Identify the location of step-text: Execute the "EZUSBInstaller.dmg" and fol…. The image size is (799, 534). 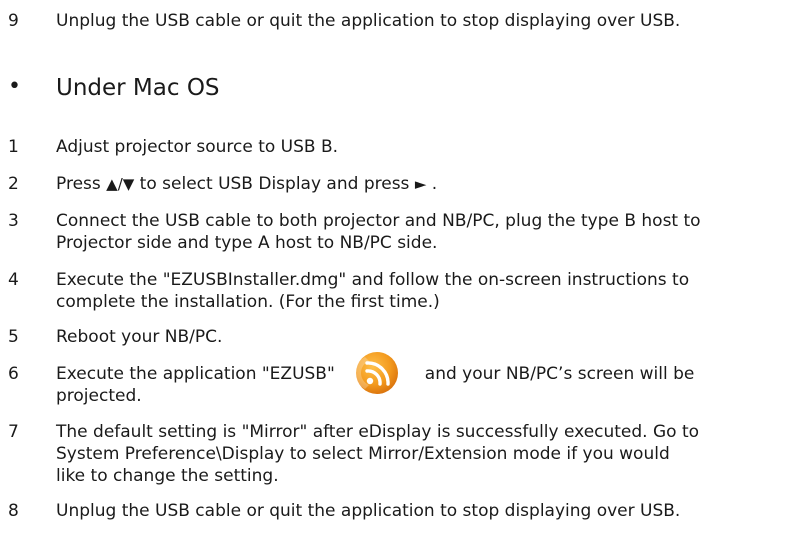
(422, 291).